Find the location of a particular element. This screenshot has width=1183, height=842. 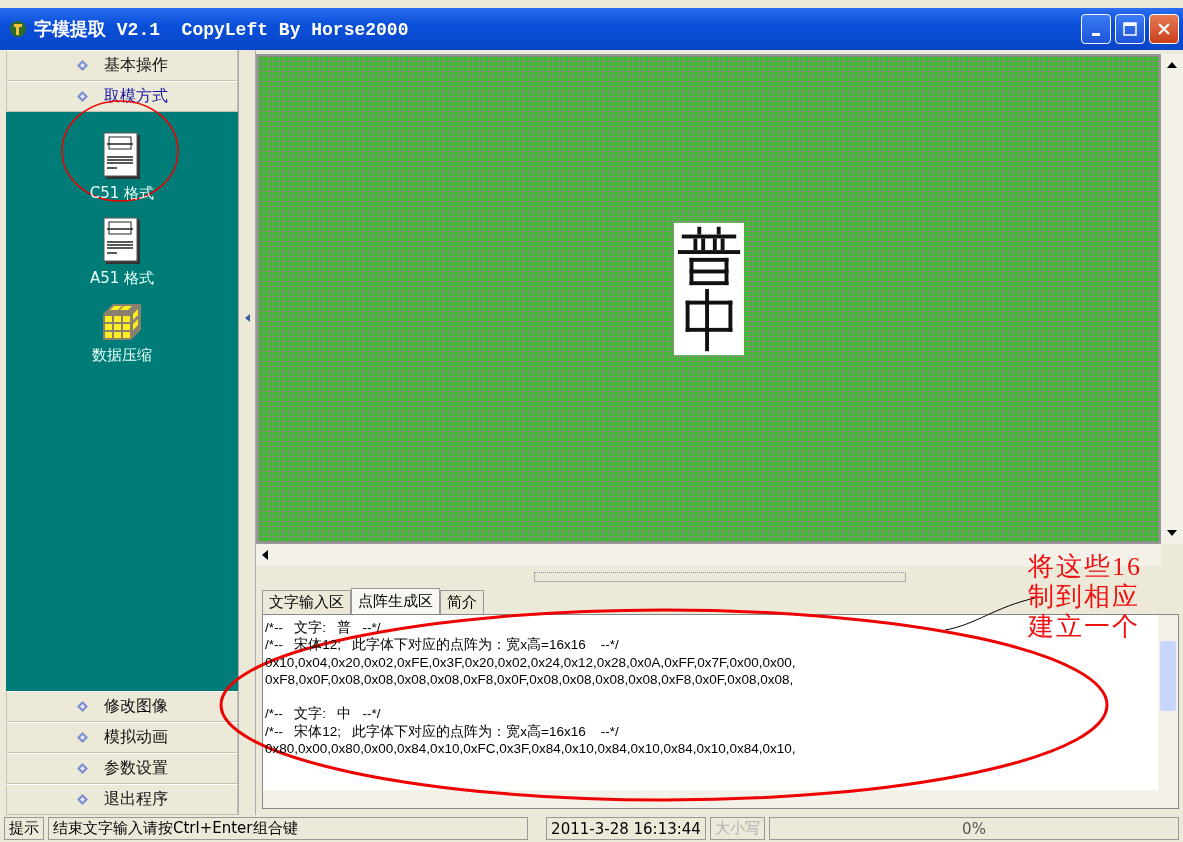

annotation-text: 建立一个 is located at coordinates (1084, 627).